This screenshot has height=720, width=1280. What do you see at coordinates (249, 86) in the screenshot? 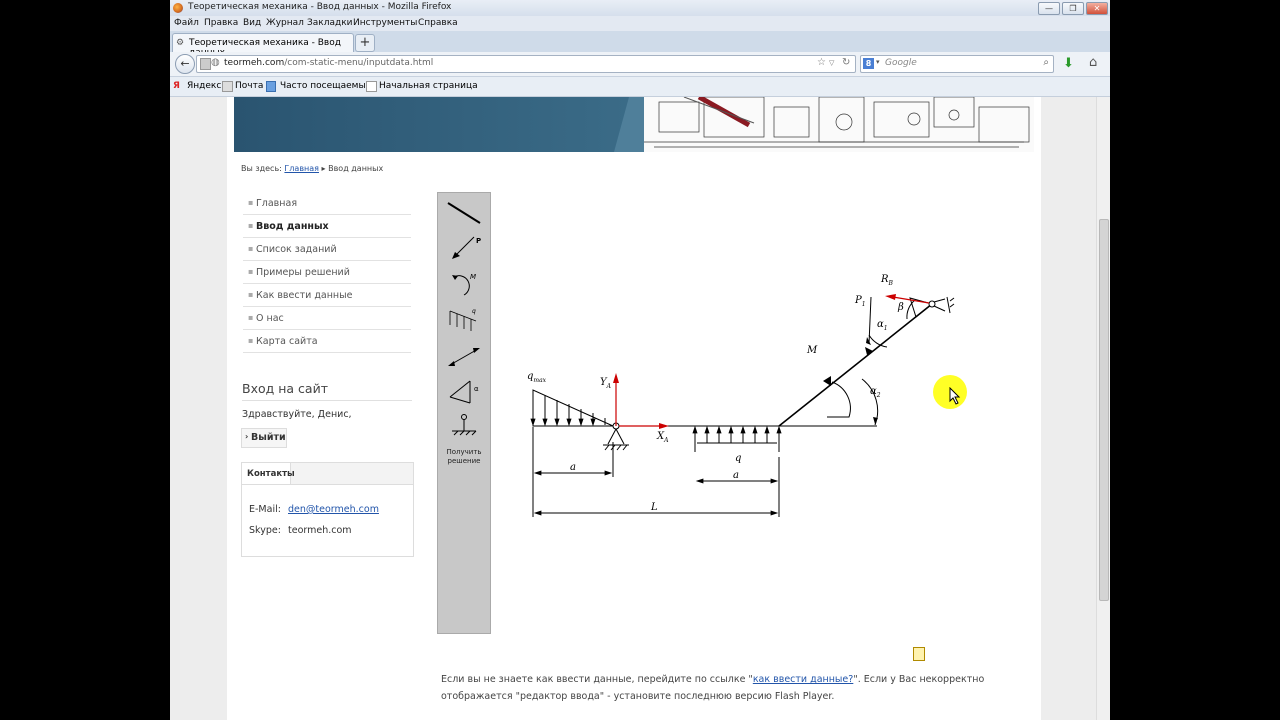
I see `bookmark-mail: Почта` at bounding box center [249, 86].